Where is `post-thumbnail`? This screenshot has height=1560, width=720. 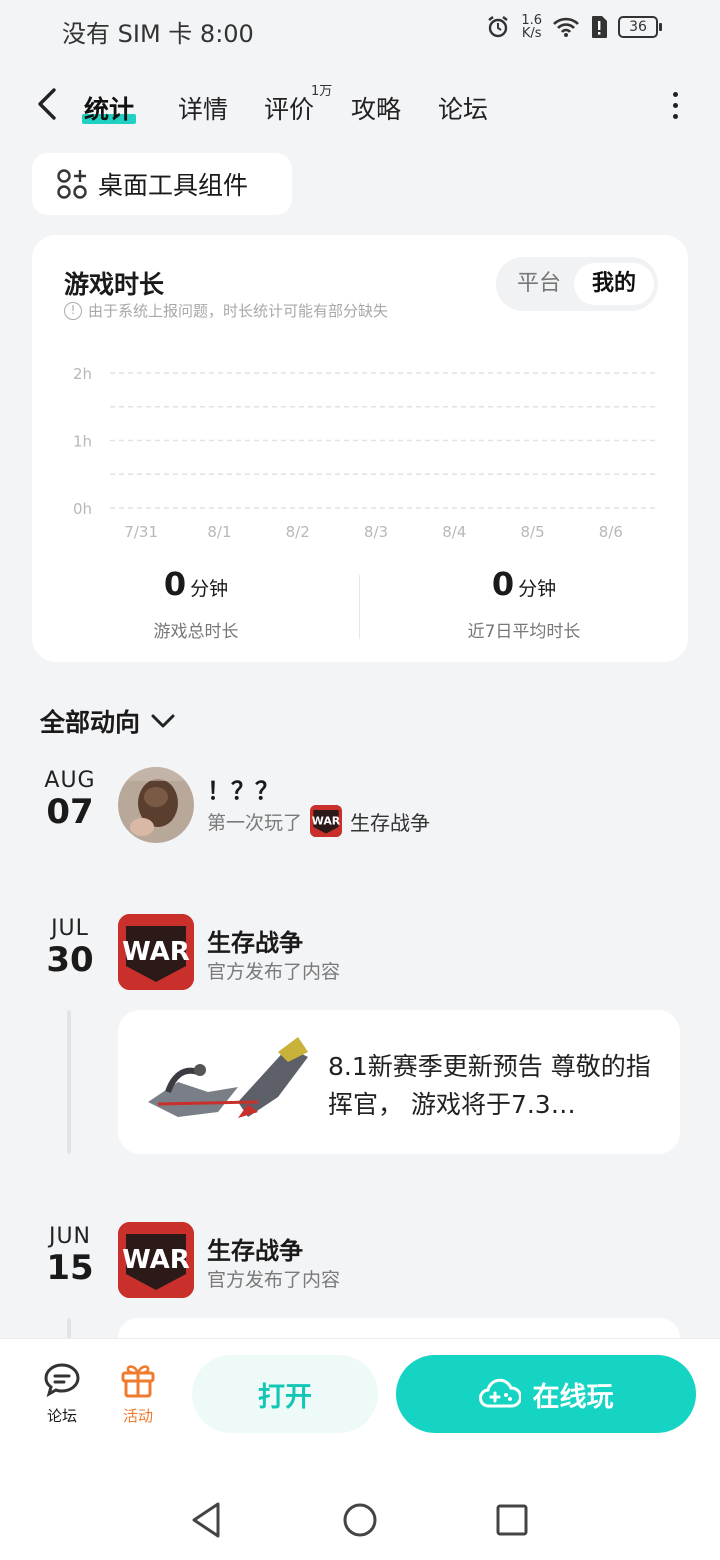 post-thumbnail is located at coordinates (228, 1077).